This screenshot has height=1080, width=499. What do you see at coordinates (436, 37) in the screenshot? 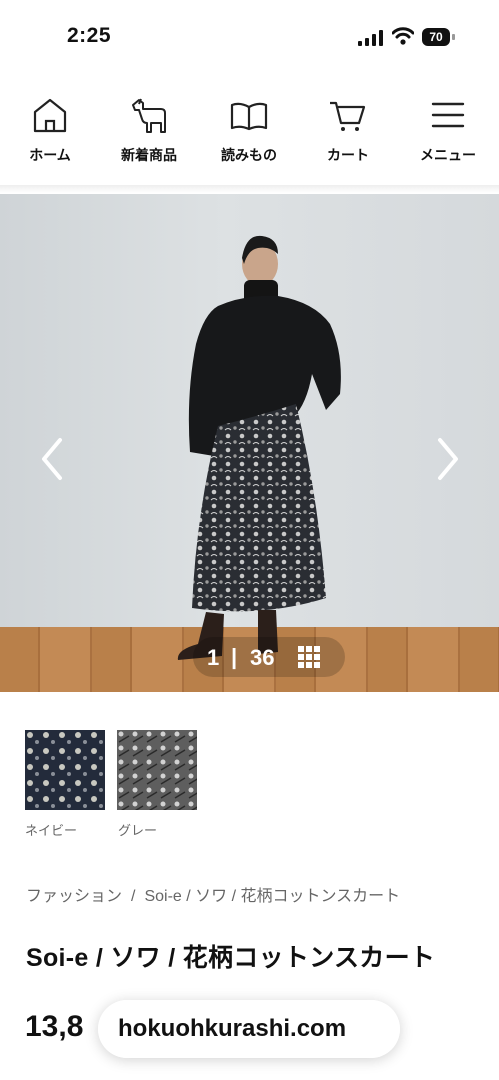
I see `battery-level: 70` at bounding box center [436, 37].